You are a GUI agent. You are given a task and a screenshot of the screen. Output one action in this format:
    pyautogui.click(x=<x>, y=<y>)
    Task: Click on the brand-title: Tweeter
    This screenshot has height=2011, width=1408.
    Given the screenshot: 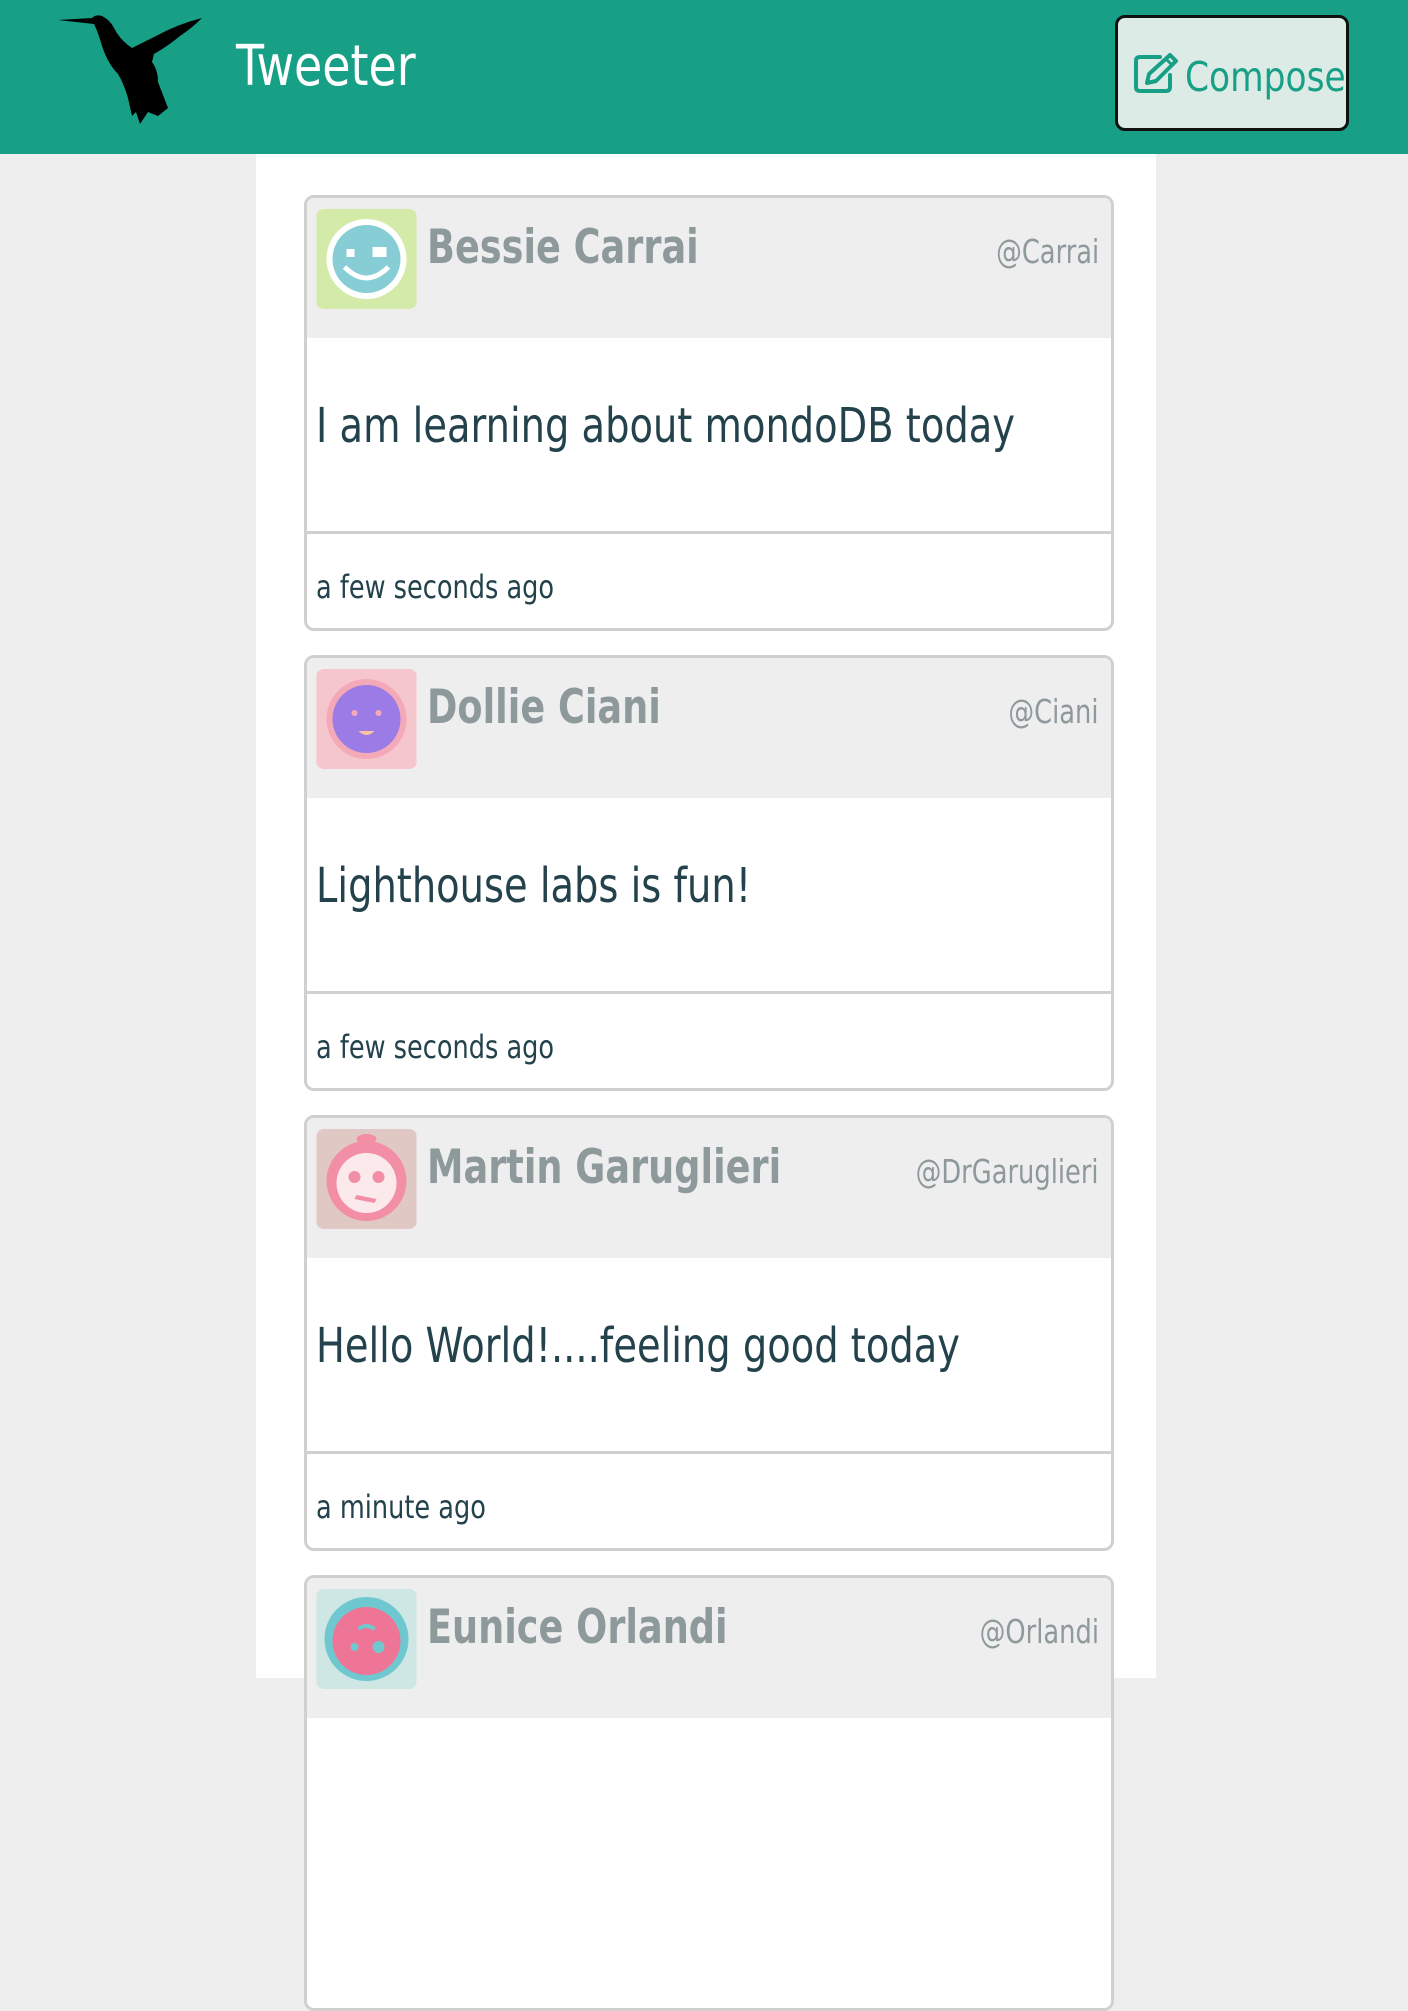 What is the action you would take?
    pyautogui.click(x=326, y=66)
    